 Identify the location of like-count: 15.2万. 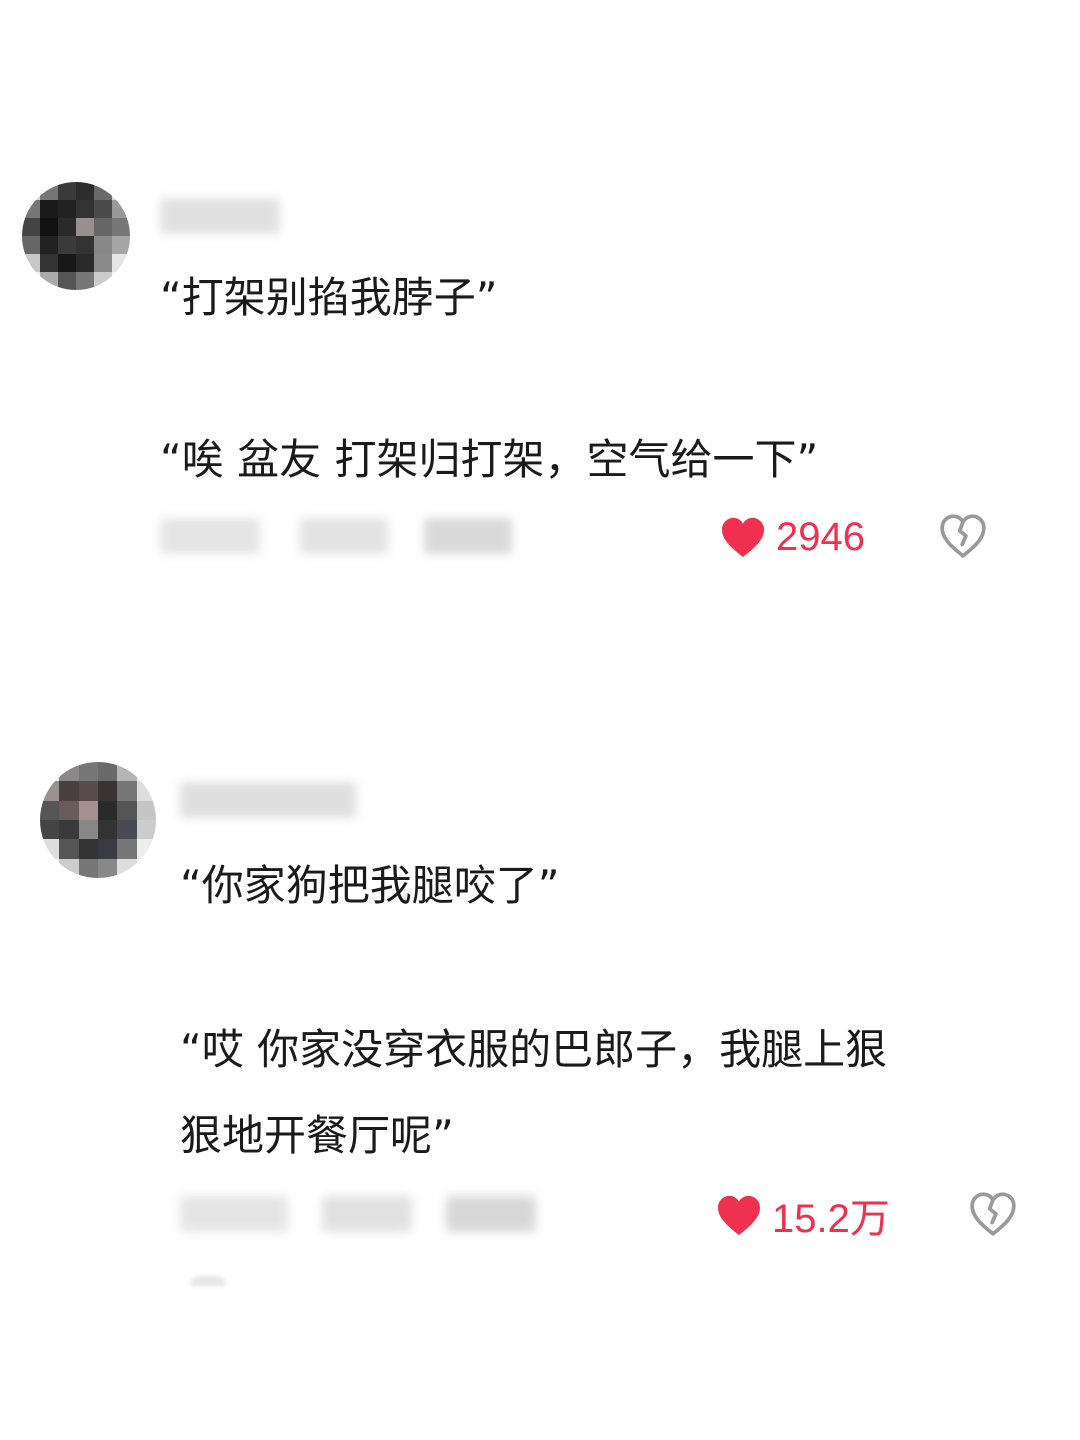
(831, 1219).